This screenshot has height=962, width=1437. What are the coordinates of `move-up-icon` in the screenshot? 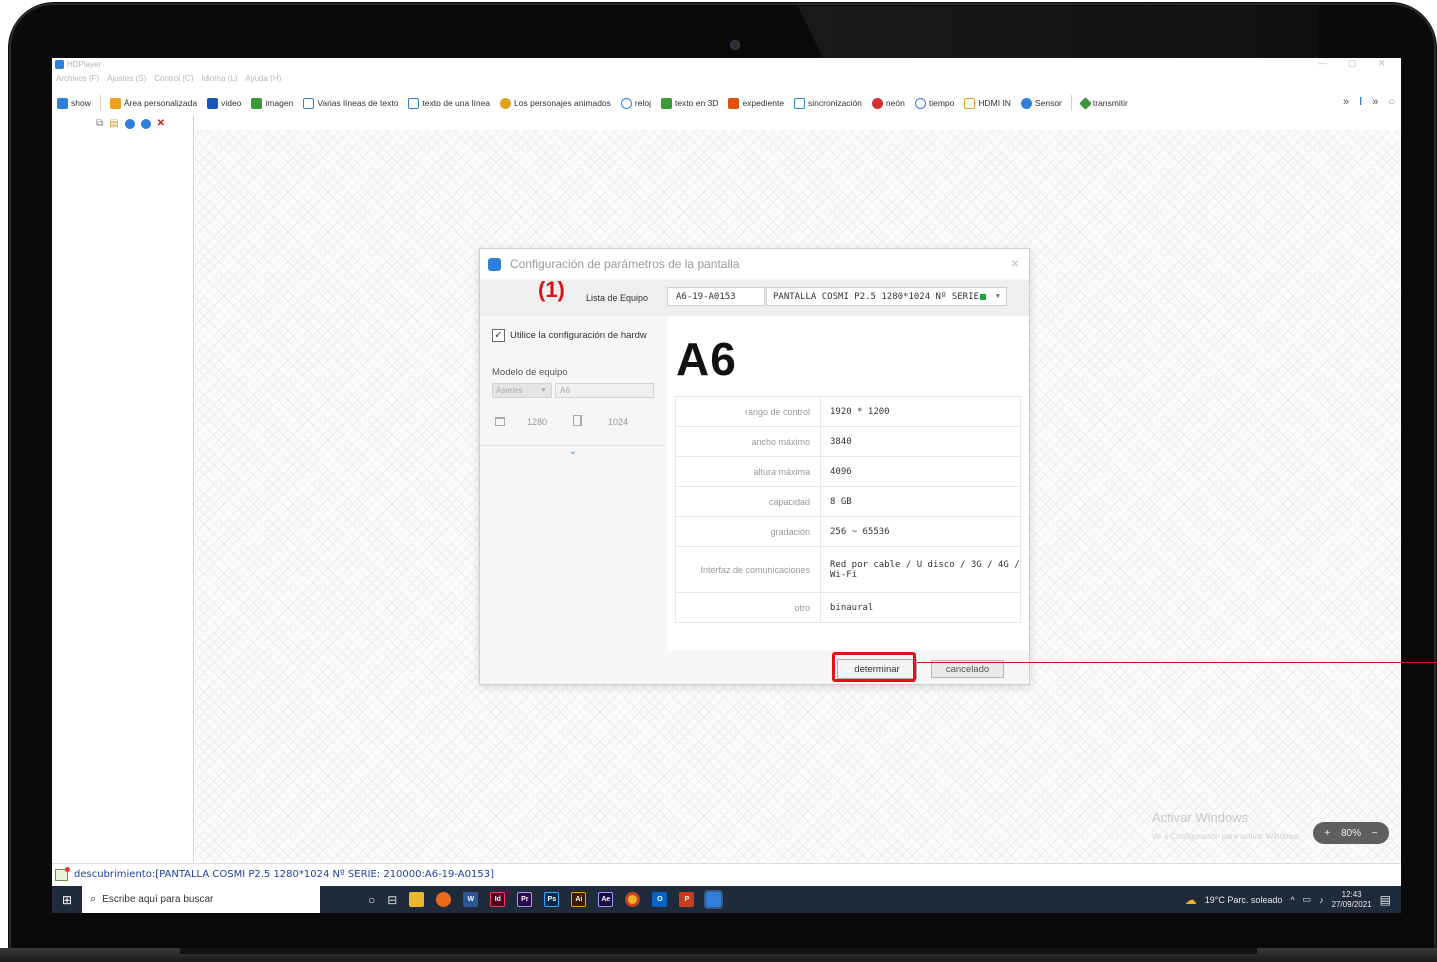 It's located at (129, 123).